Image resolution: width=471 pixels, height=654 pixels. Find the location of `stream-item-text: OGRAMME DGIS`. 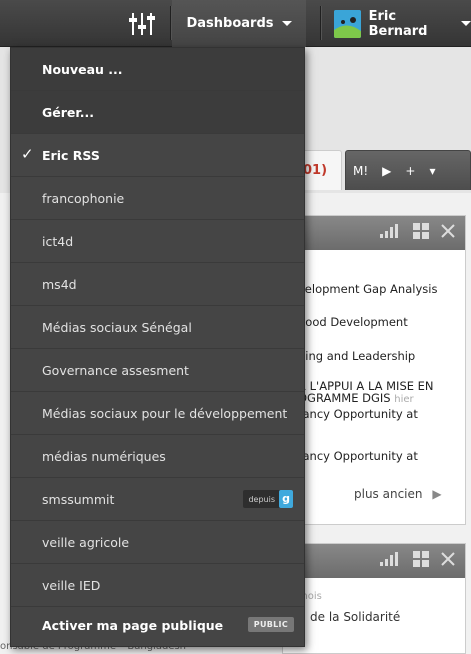

stream-item-text: OGRAMME DGIS is located at coordinates (344, 398).